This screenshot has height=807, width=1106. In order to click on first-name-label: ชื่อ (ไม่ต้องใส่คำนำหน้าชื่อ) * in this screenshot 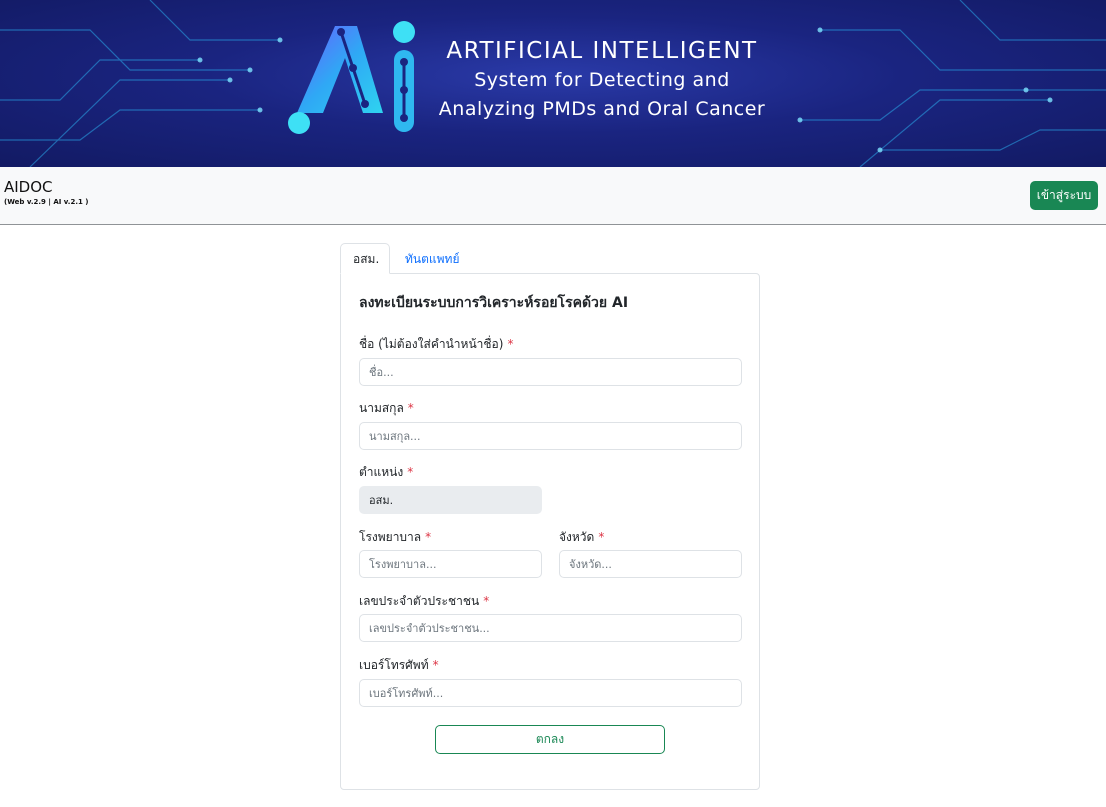, I will do `click(436, 344)`.